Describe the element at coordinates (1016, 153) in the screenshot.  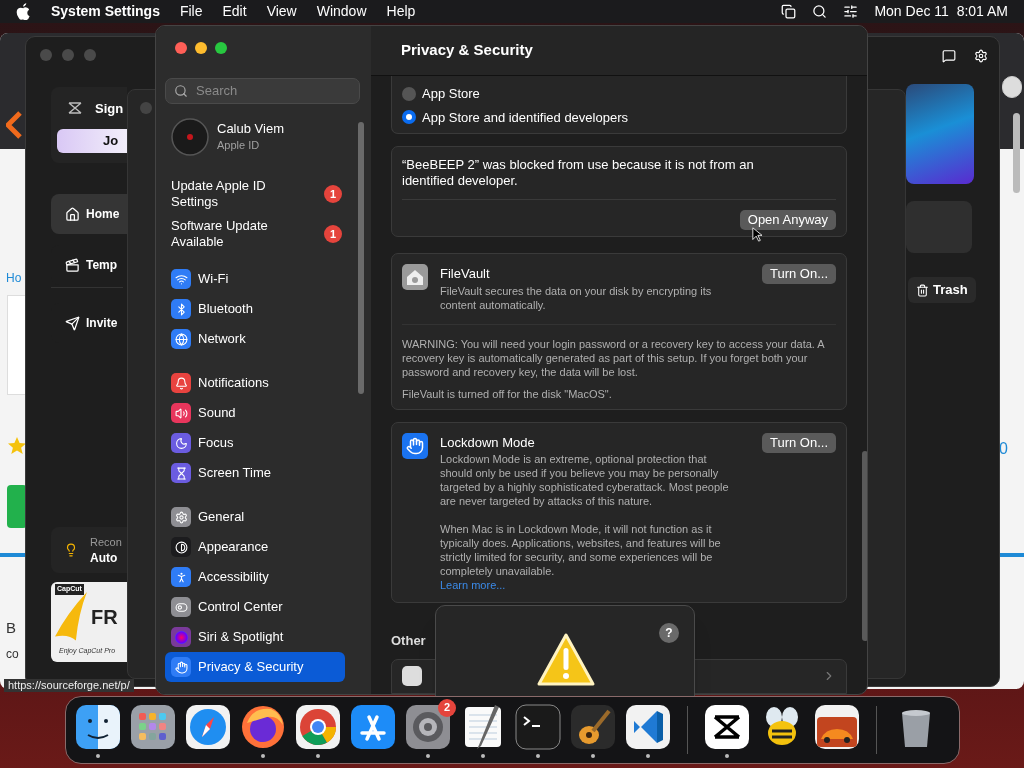
I see `scrollbar` at that location.